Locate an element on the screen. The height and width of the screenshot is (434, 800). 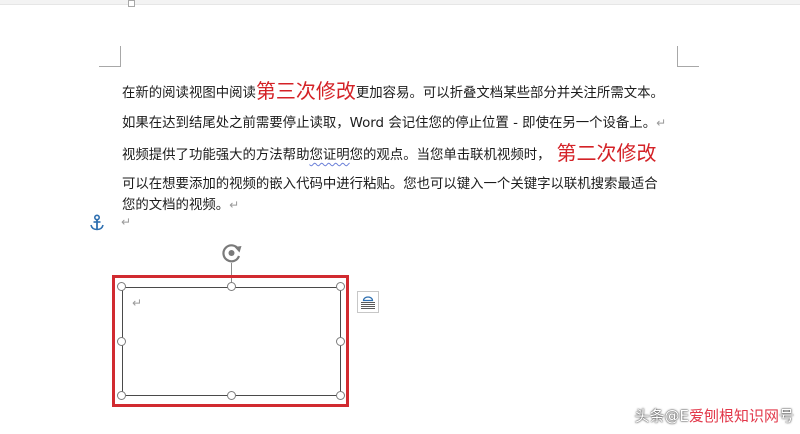
ruler-marker is located at coordinates (131, 3).